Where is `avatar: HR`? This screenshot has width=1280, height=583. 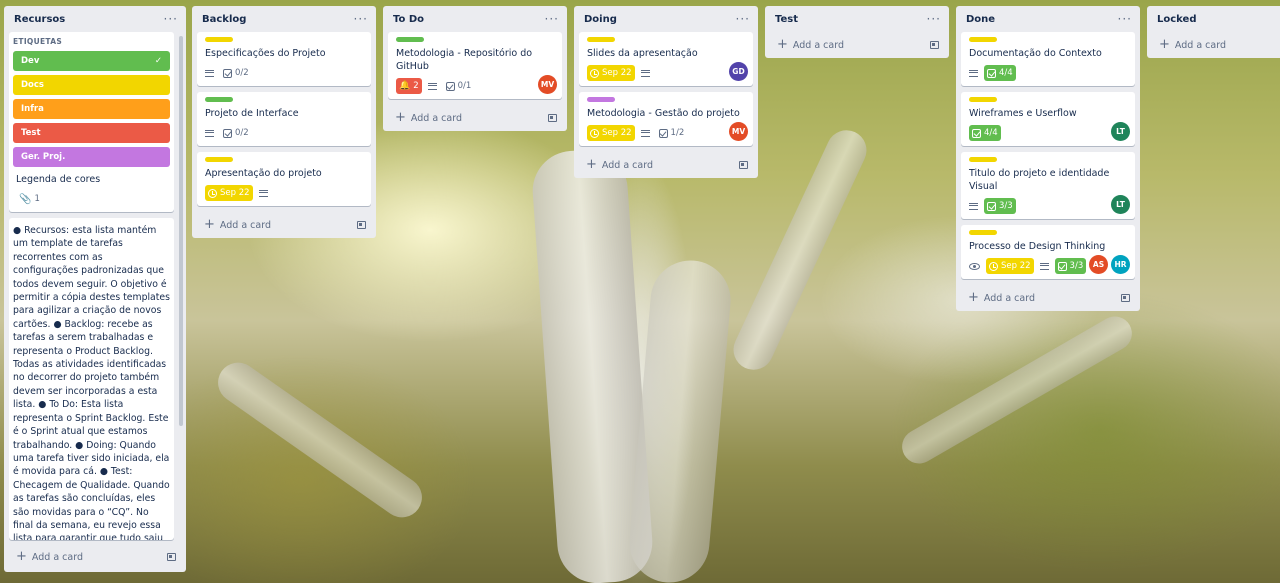
avatar: HR is located at coordinates (1120, 264).